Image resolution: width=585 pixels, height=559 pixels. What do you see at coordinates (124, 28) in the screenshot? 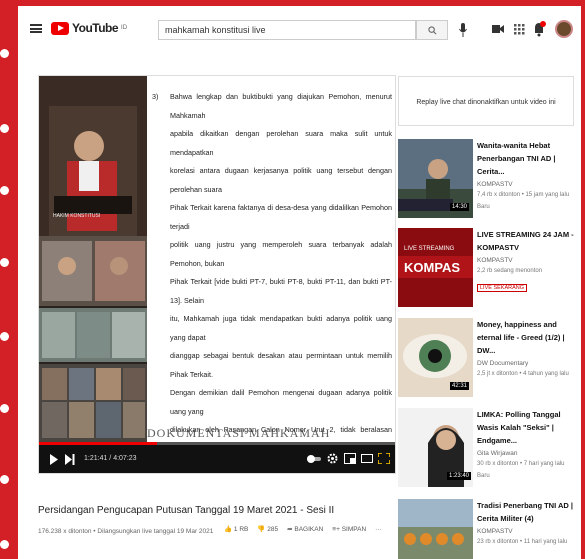
I see `logo-region: ID` at bounding box center [124, 28].